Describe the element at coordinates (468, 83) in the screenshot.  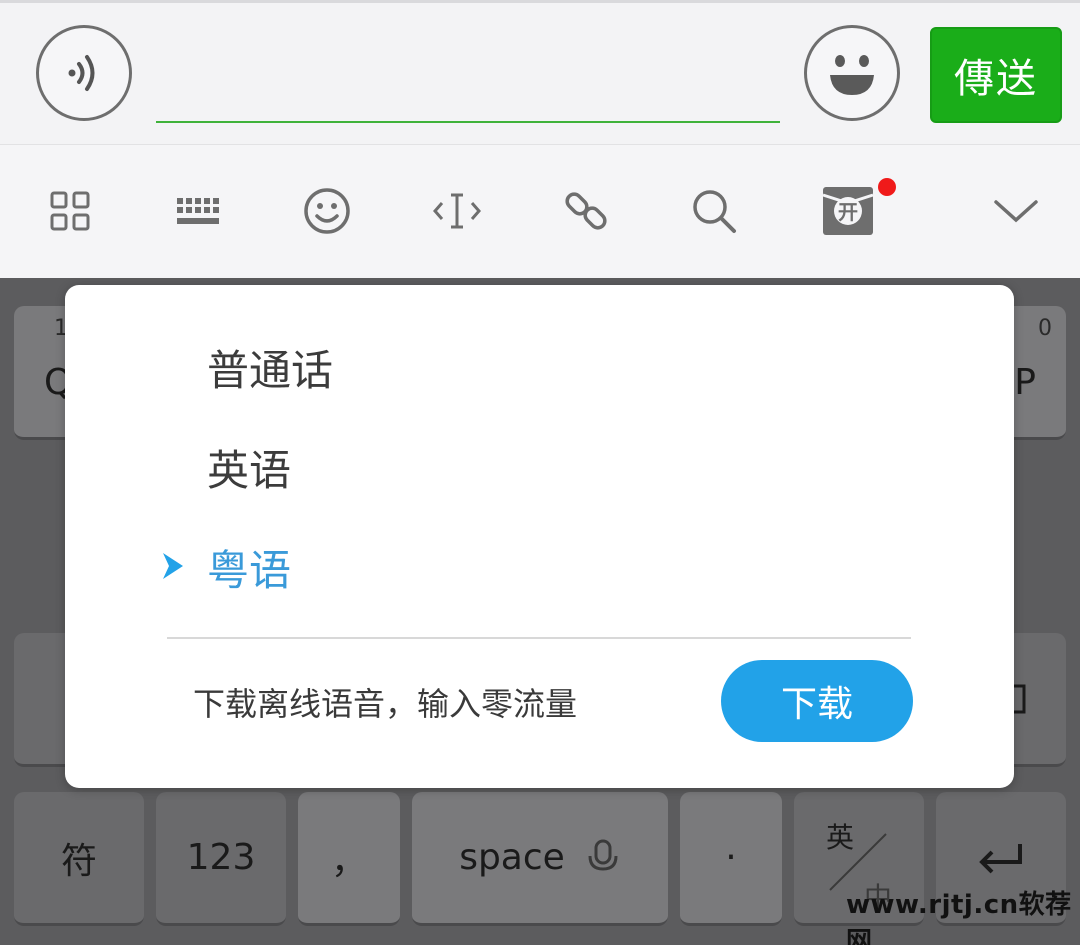
I see `message-input` at that location.